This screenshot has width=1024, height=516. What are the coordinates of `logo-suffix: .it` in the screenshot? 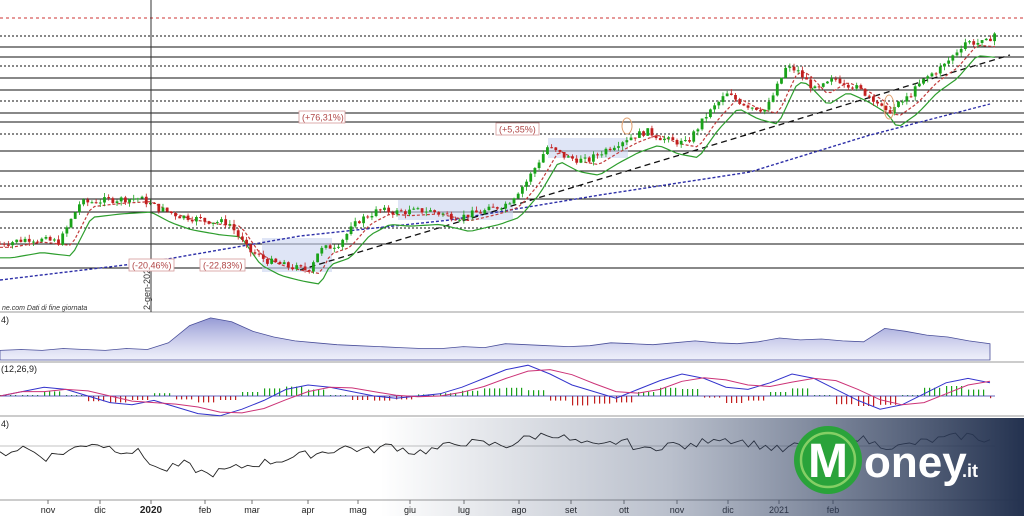 It's located at (970, 471).